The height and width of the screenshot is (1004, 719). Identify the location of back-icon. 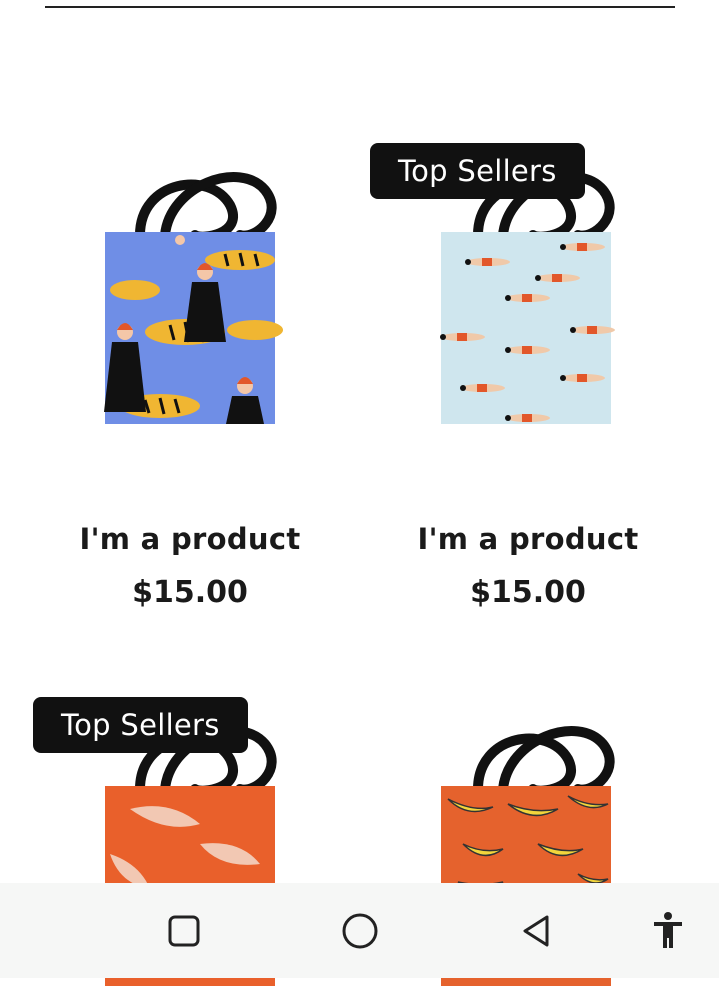
(536, 931).